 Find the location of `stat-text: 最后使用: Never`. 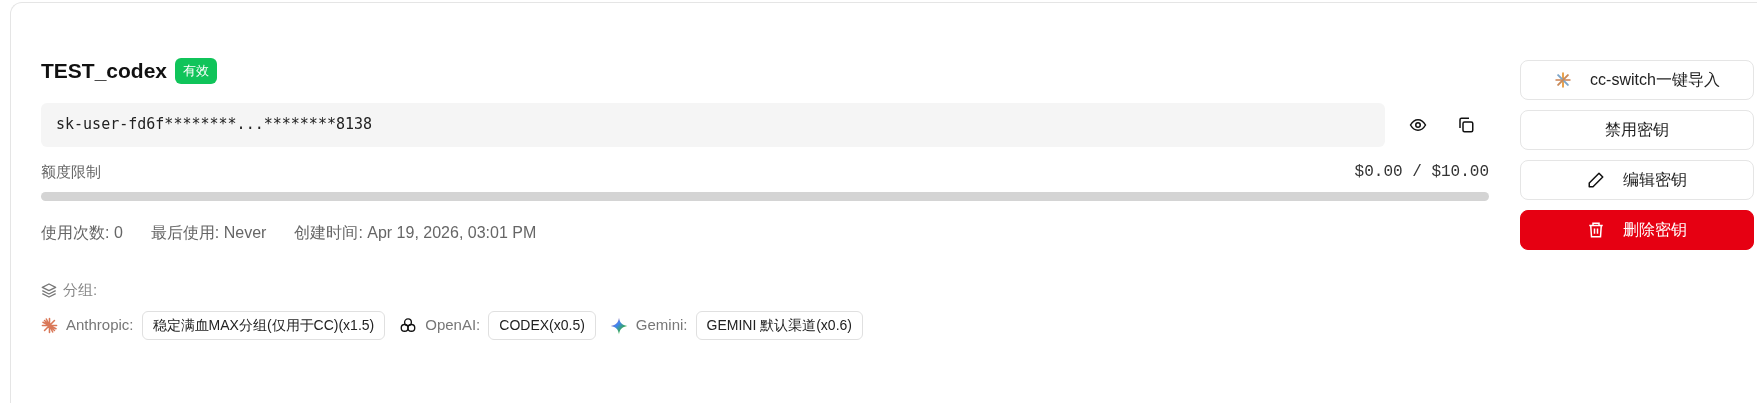

stat-text: 最后使用: Never is located at coordinates (208, 232).